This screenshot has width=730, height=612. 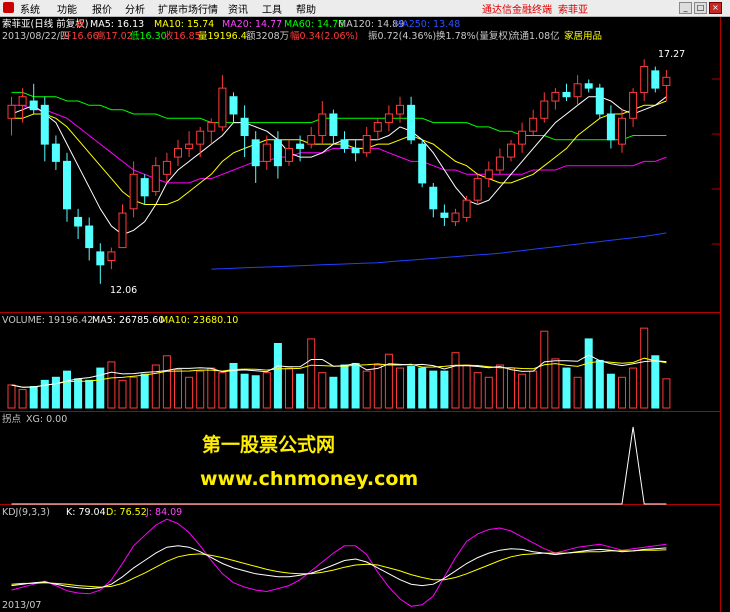 What do you see at coordinates (715, 8) in the screenshot?
I see `close-icon: ×` at bounding box center [715, 8].